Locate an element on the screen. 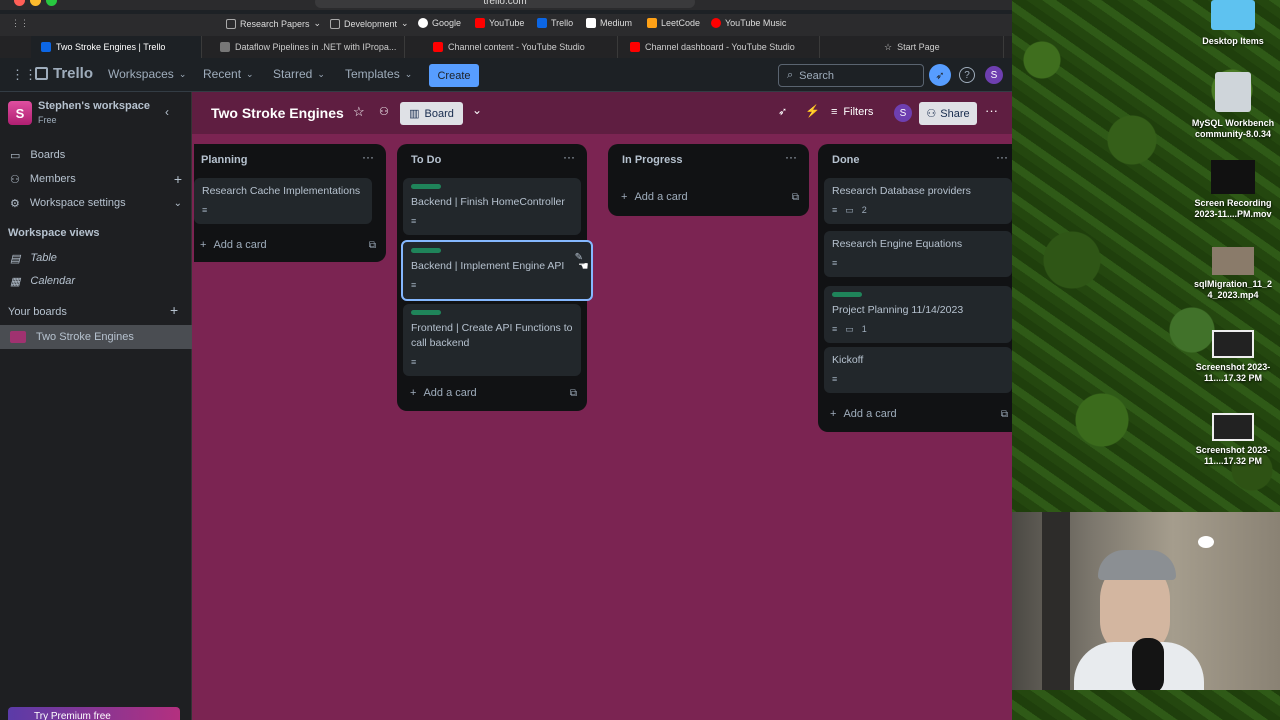 The width and height of the screenshot is (1280, 720). card-research-database: Research Database providers ≡ ▭ 2 is located at coordinates (918, 201).